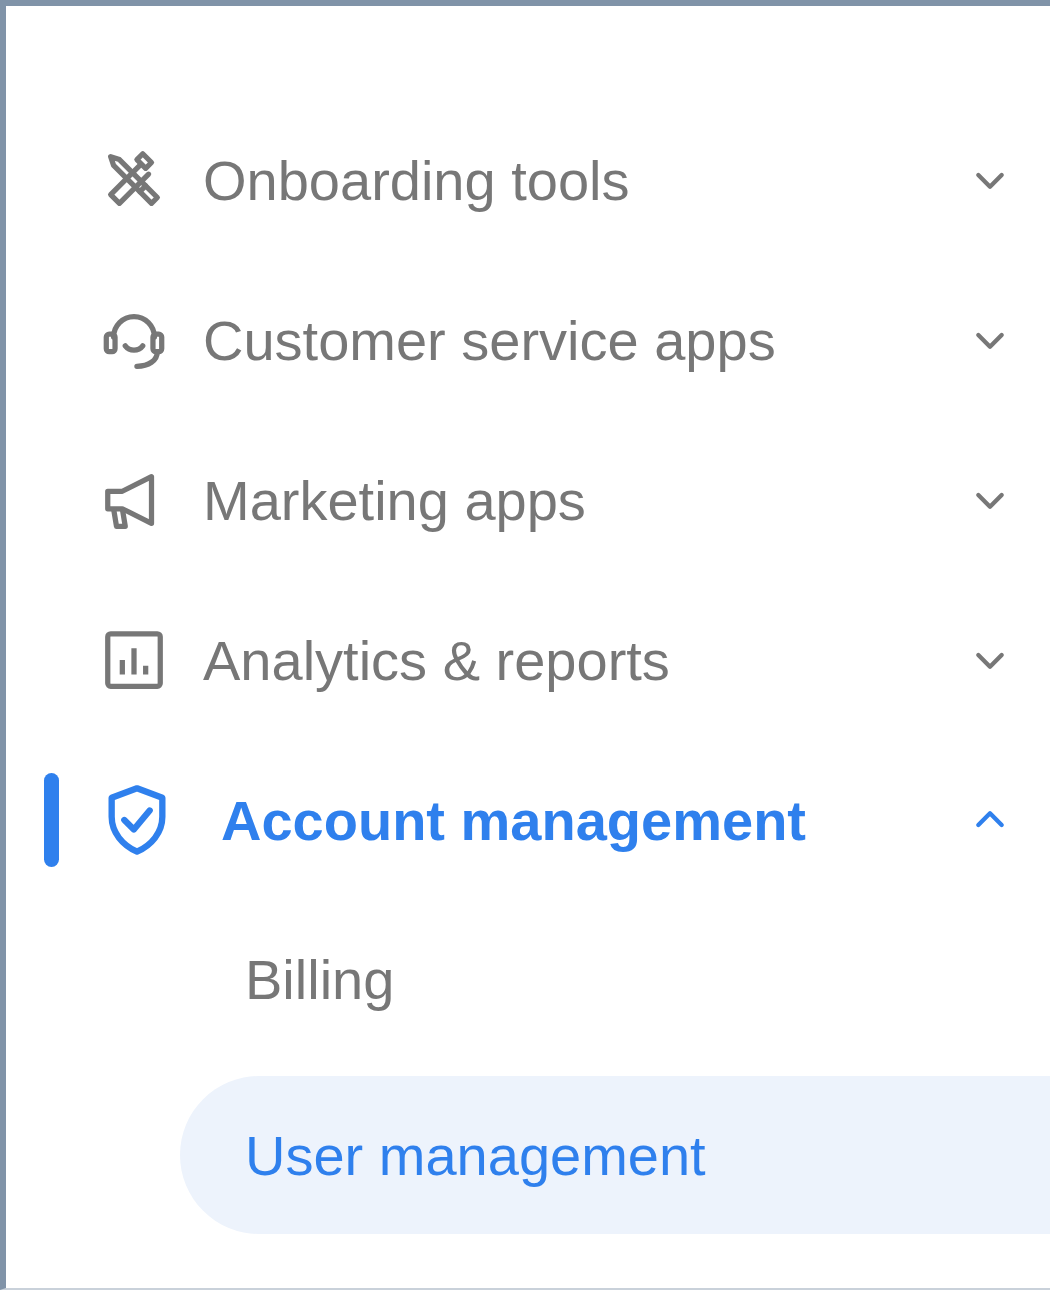 This screenshot has height=1290, width=1050. Describe the element at coordinates (528, 500) in the screenshot. I see `nav-item: Marketing apps` at that location.